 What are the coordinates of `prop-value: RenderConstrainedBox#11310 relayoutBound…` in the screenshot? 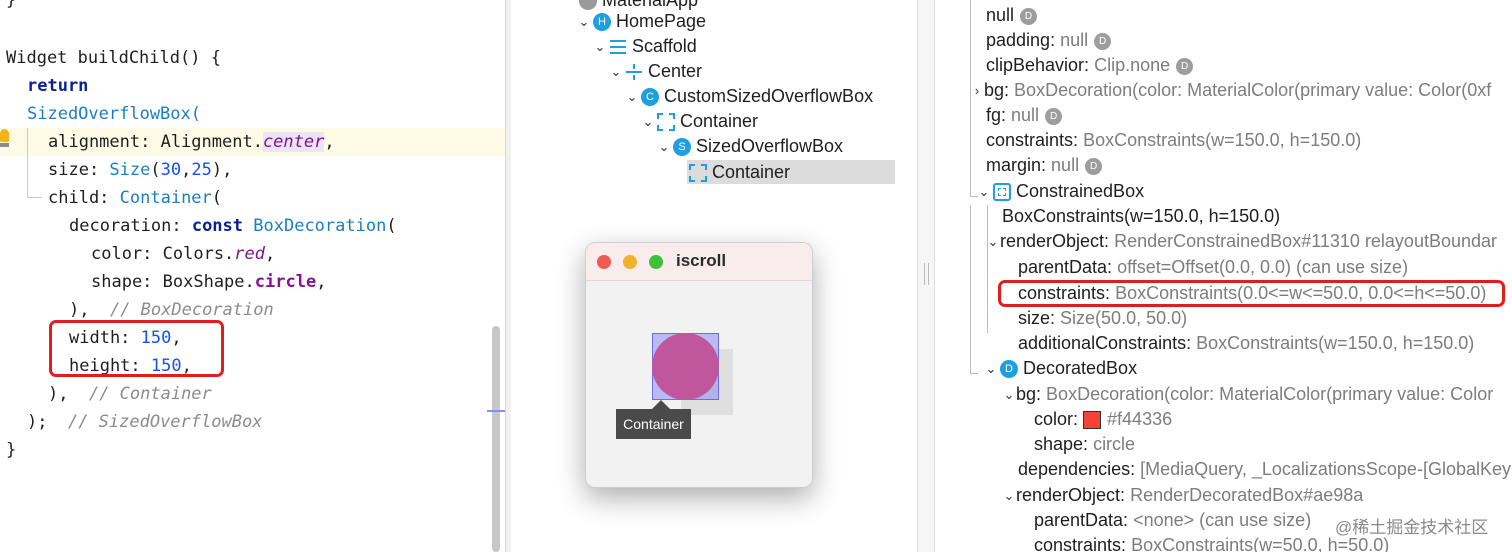 It's located at (1306, 241).